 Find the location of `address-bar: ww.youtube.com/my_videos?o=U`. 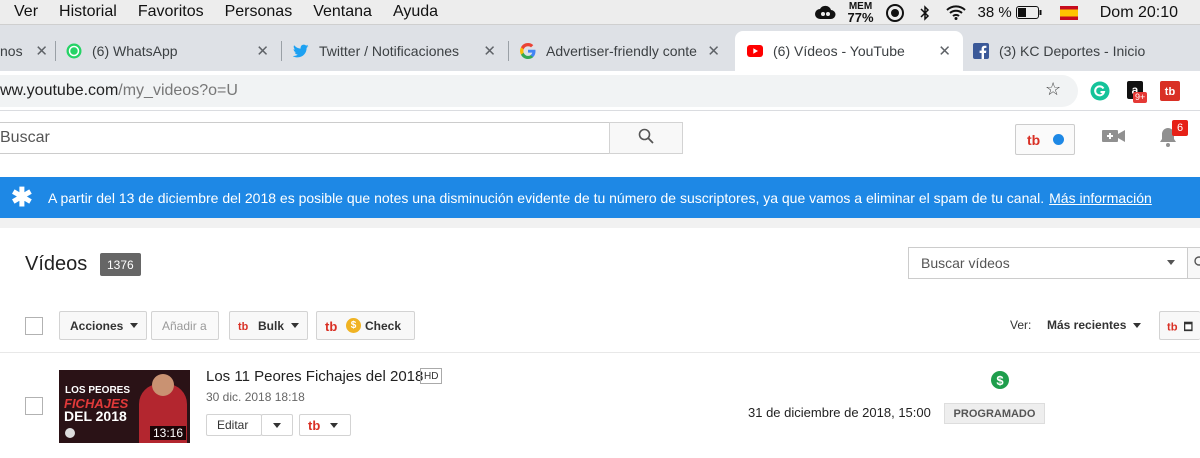

address-bar: ww.youtube.com/my_videos?o=U is located at coordinates (539, 91).